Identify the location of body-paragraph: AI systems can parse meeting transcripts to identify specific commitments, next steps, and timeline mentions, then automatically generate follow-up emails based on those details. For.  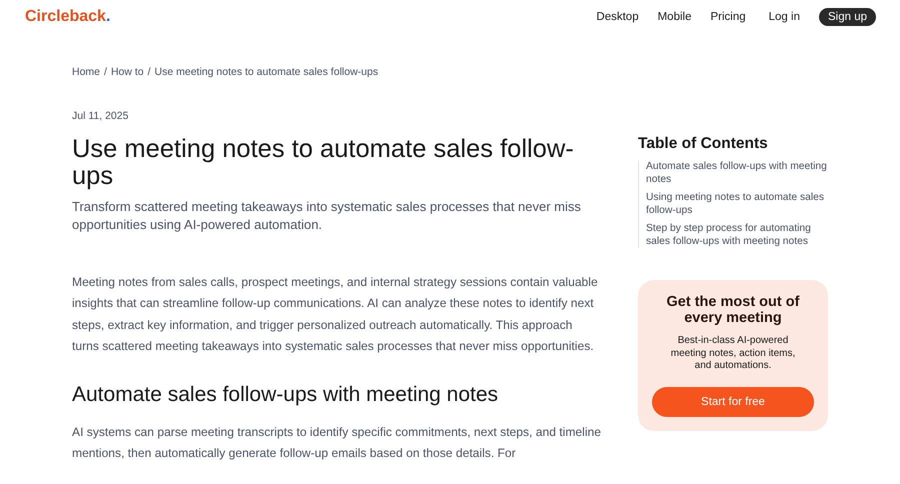
(337, 443).